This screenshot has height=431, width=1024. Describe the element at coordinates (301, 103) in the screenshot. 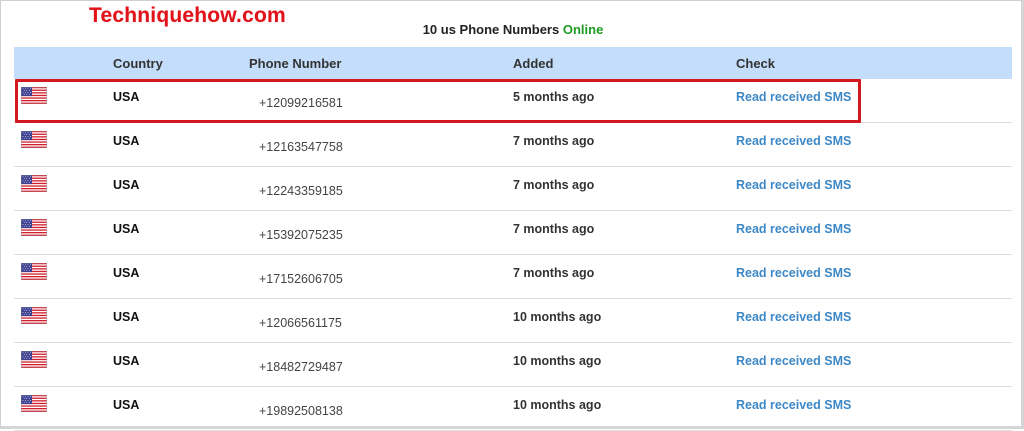

I see `phone-number-cell: +12099216581` at that location.